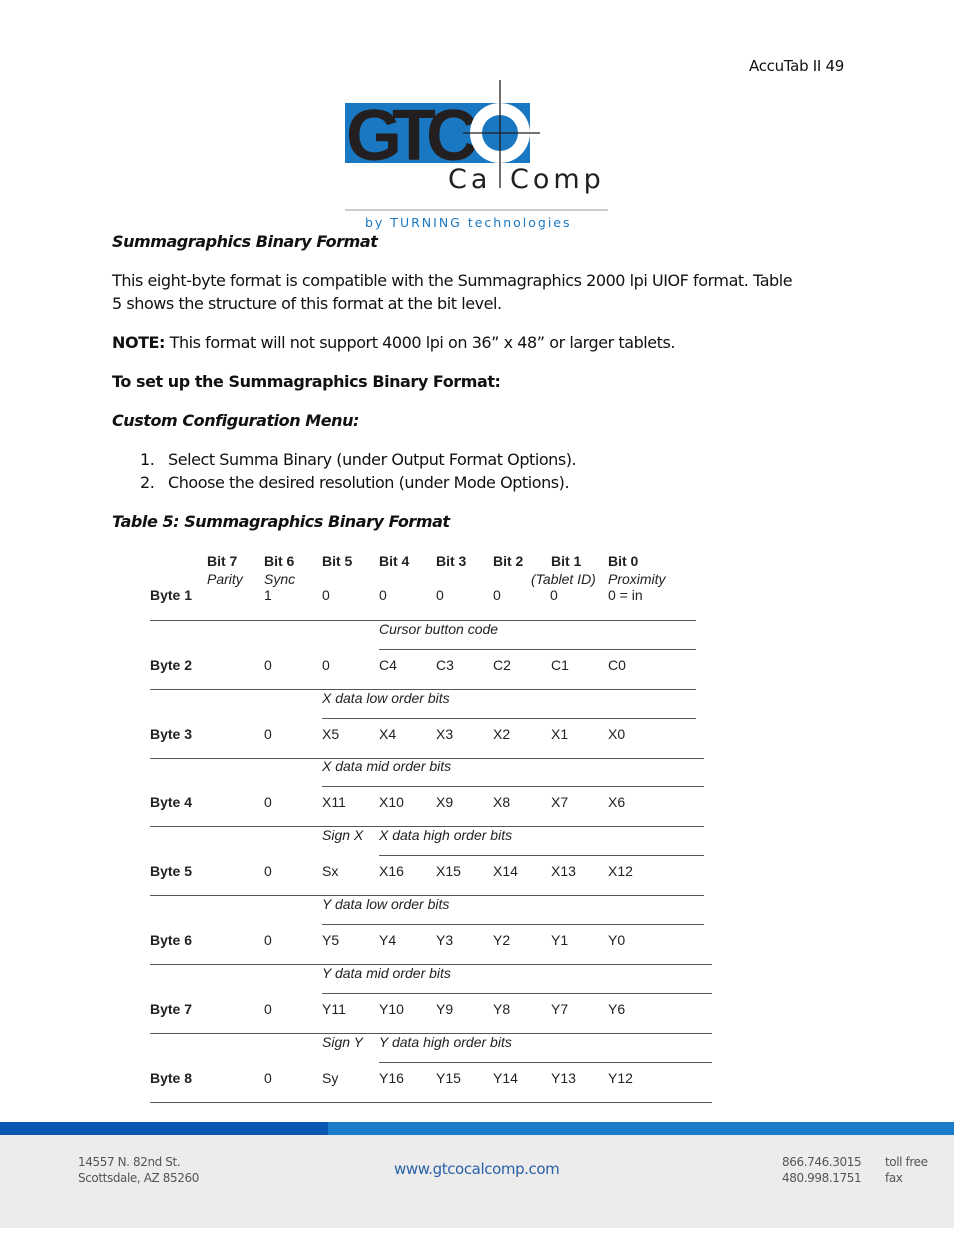  Describe the element at coordinates (446, 835) in the screenshot. I see `bit-group-label: X data high order bits` at that location.